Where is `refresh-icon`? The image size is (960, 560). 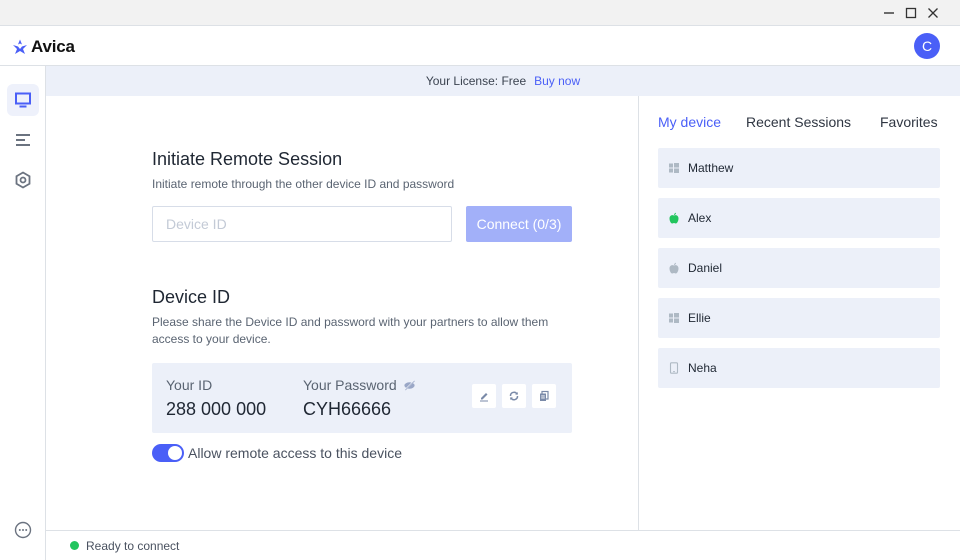 refresh-icon is located at coordinates (514, 396).